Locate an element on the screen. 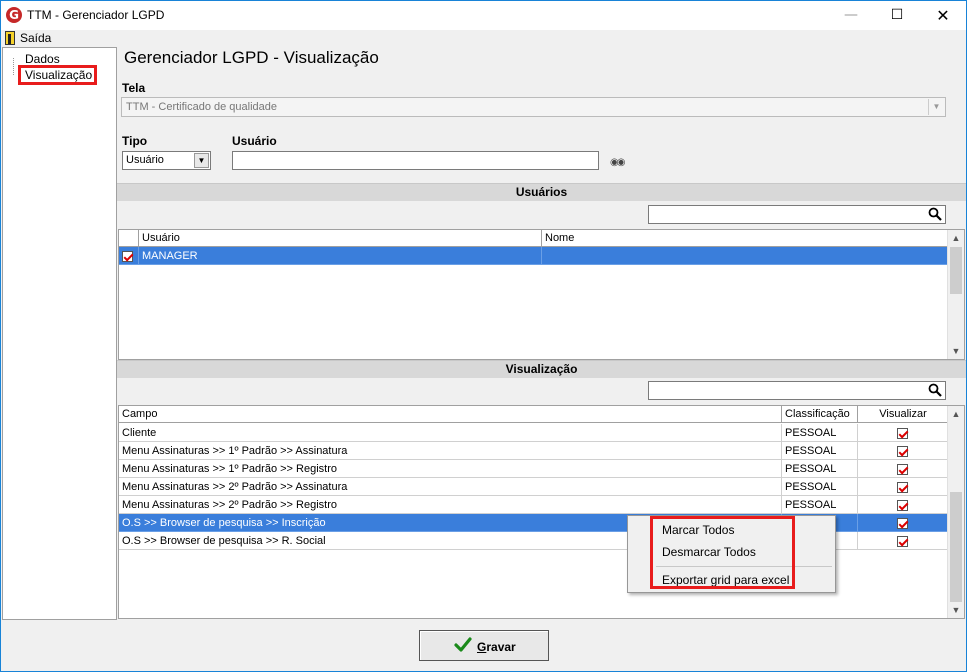 This screenshot has width=967, height=672. table-row: MANAGER is located at coordinates (533, 256).